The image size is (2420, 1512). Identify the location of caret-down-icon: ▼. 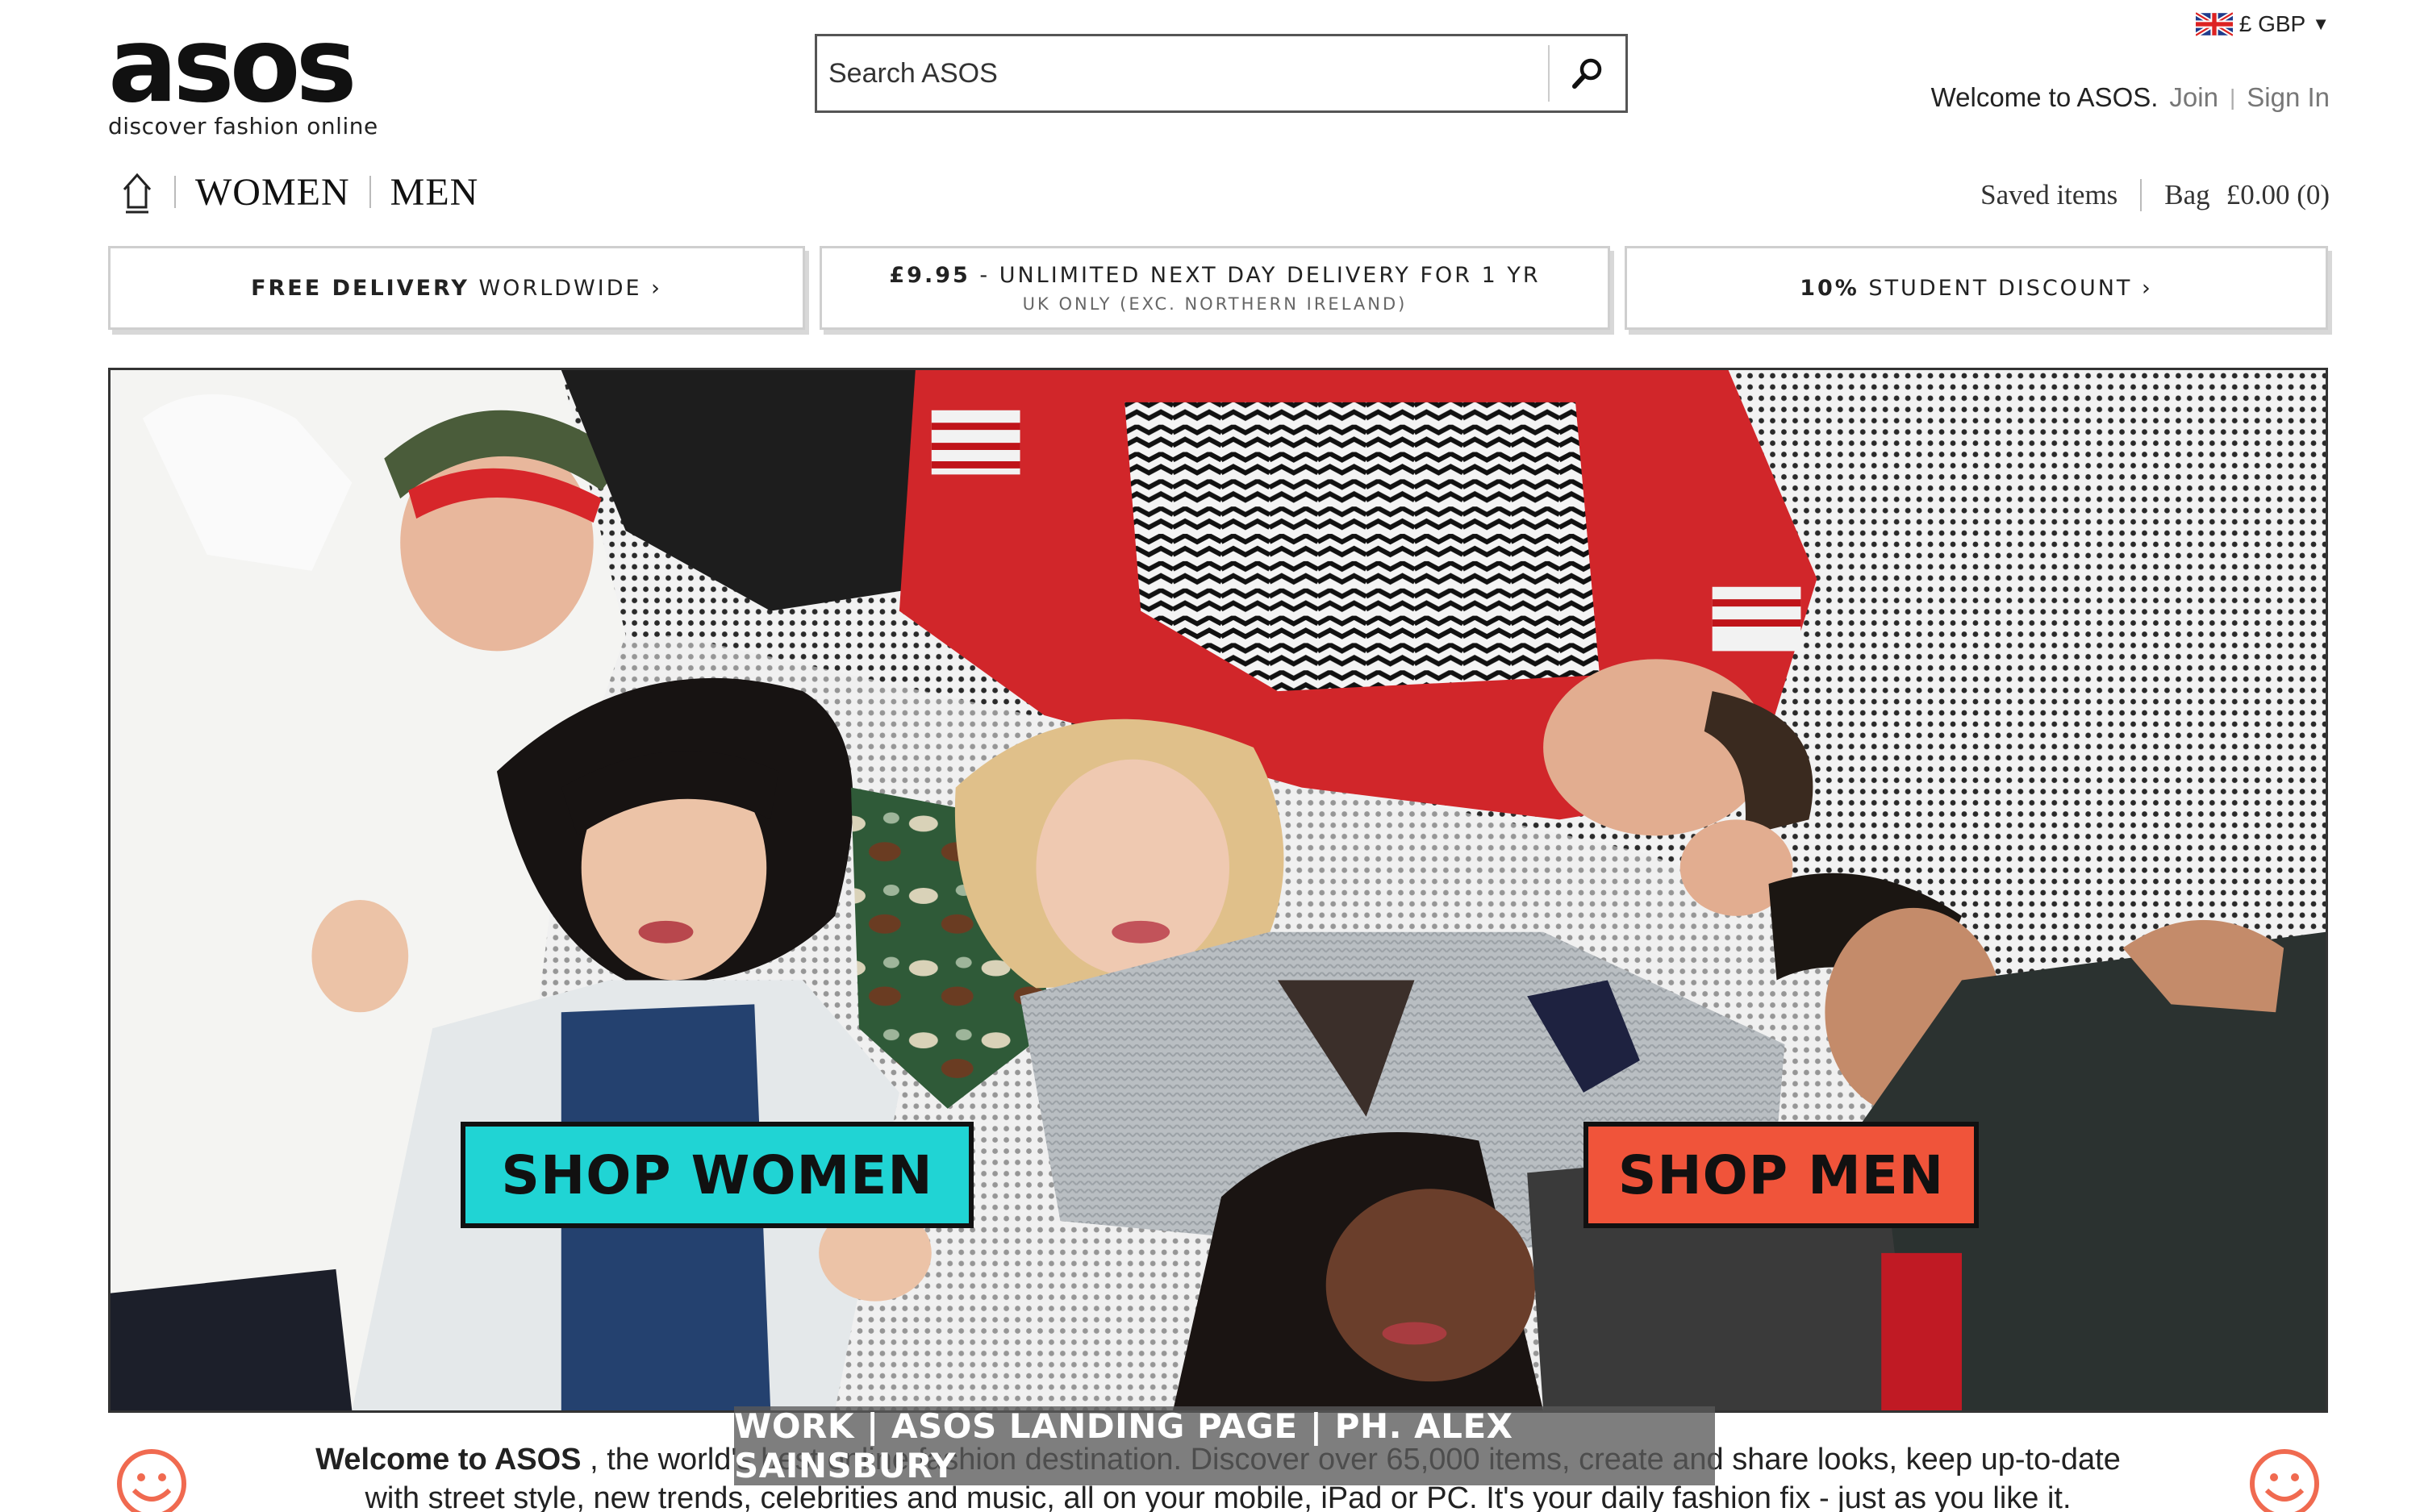
(2321, 24).